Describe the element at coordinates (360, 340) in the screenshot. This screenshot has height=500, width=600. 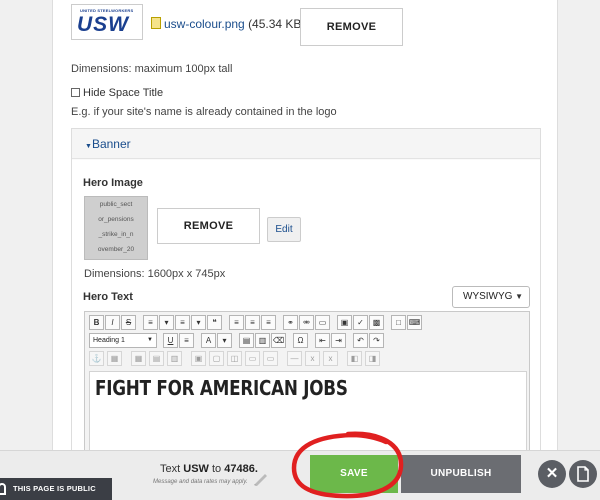
I see `undo-icon: ↶` at that location.